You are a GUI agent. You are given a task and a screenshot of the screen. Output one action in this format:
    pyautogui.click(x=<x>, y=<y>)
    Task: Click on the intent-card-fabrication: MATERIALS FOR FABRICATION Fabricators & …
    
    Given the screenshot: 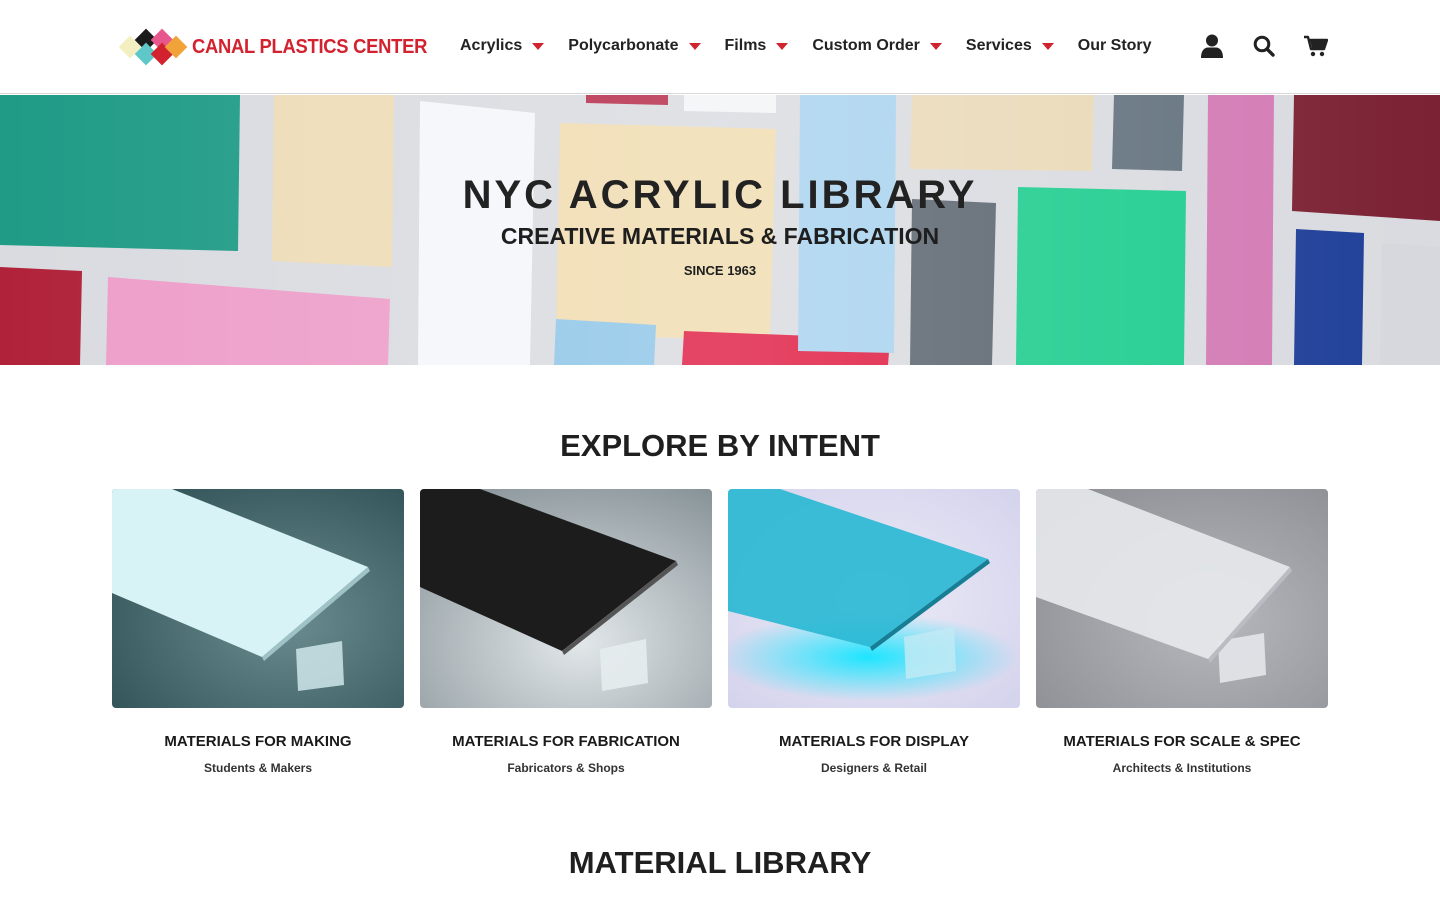 What is the action you would take?
    pyautogui.click(x=566, y=639)
    